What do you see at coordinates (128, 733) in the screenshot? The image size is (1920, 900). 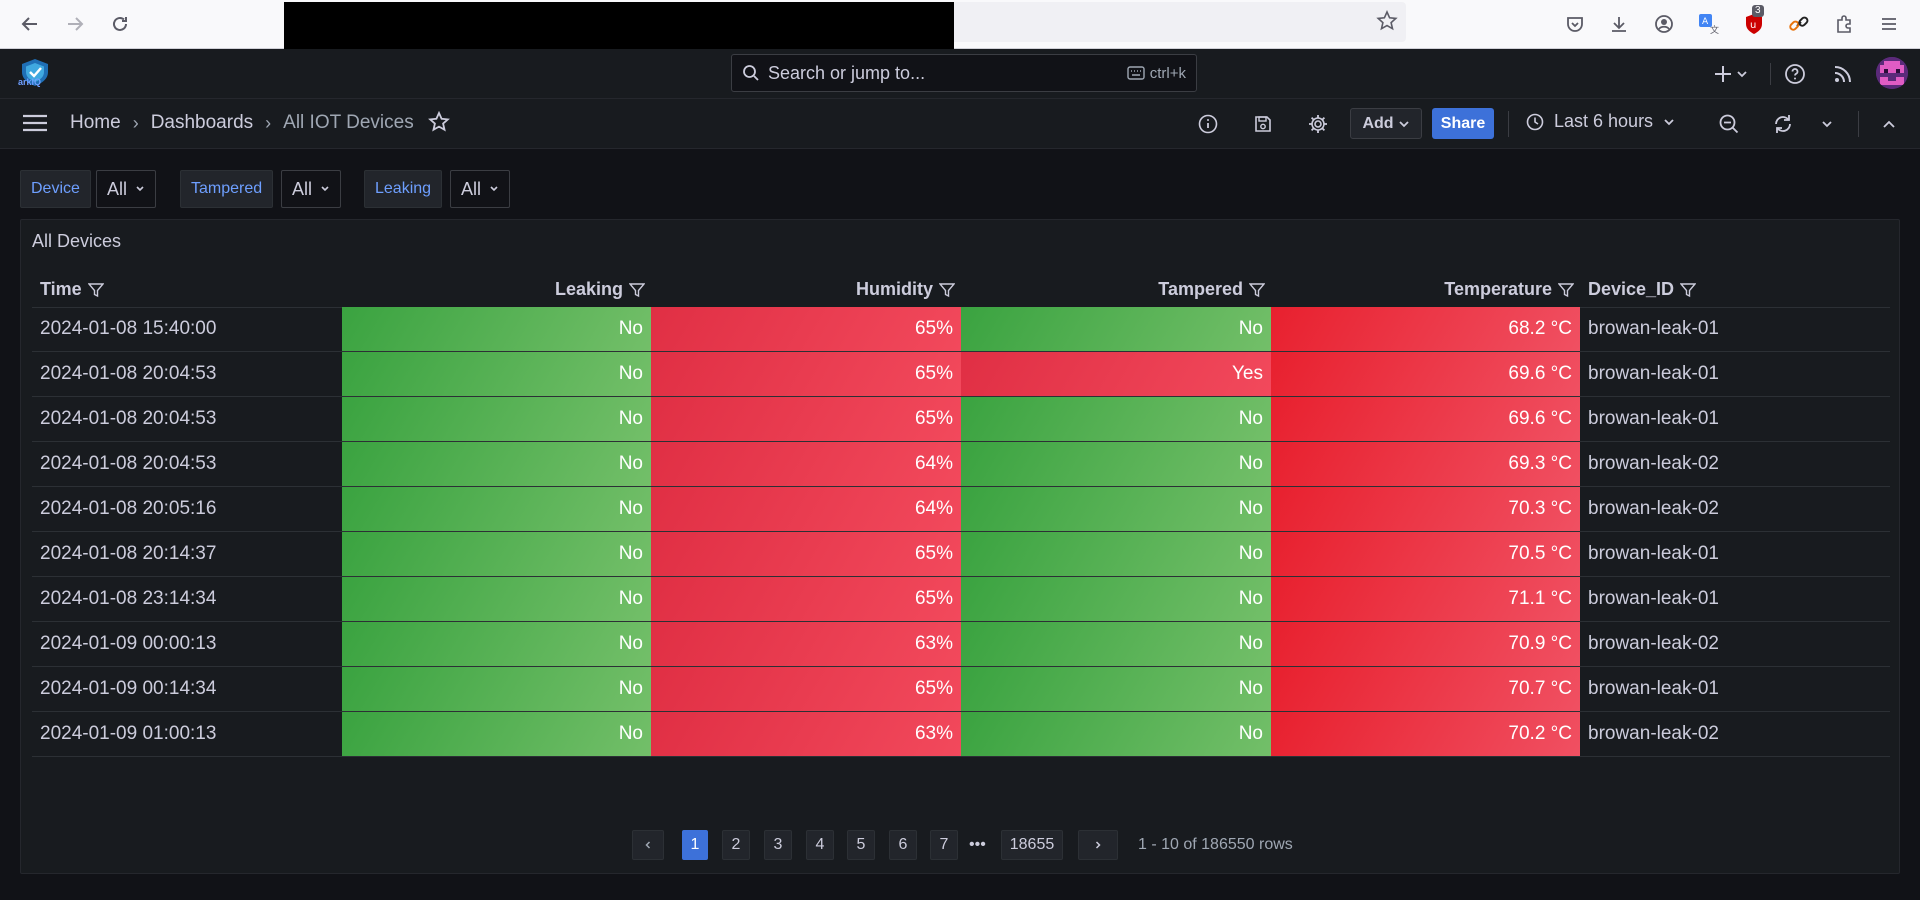 I see `cell-time: 2024-01-09 01:00:13` at bounding box center [128, 733].